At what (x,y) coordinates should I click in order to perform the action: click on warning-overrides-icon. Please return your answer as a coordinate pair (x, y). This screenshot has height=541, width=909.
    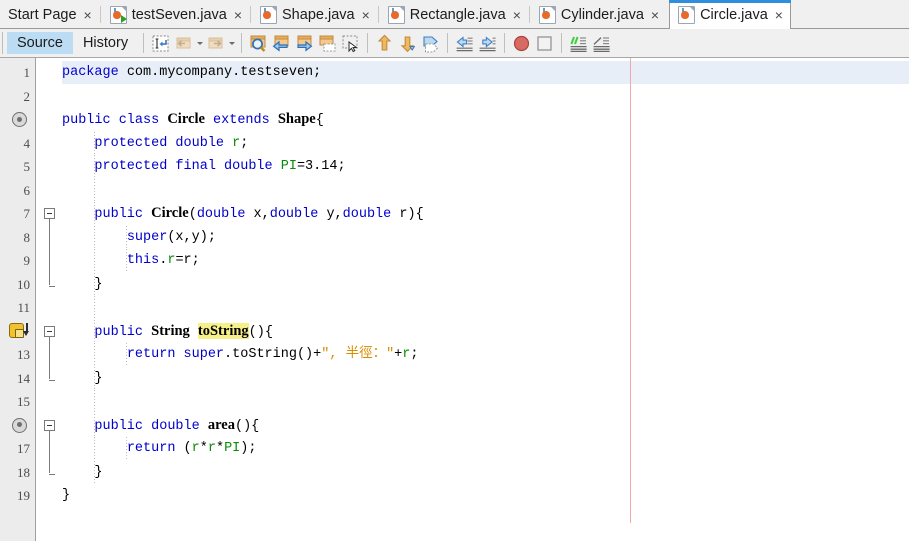
    Looking at the image, I should click on (19, 332).